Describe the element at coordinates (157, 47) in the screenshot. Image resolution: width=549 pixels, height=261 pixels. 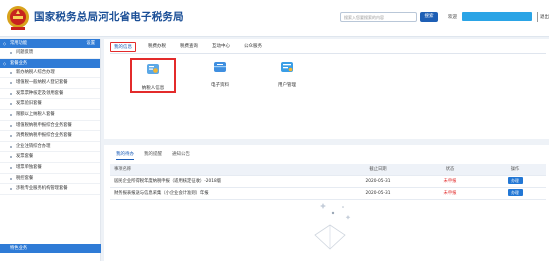
I see `tab-tax-handling: 税费办税` at that location.